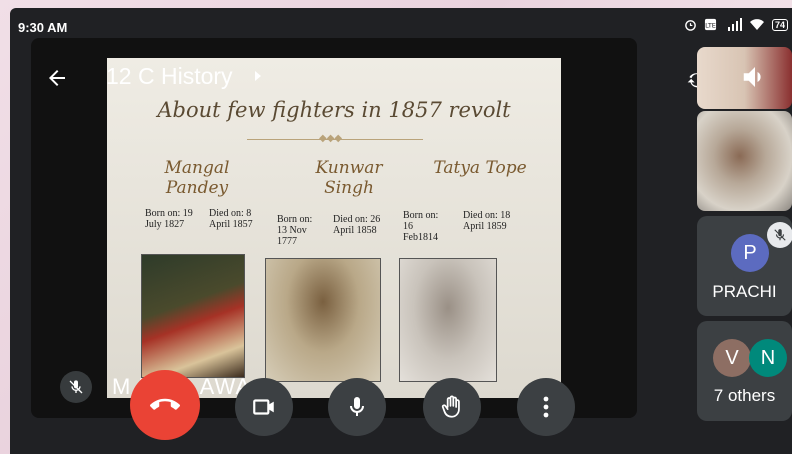  I want to click on avatar: N, so click(768, 358).